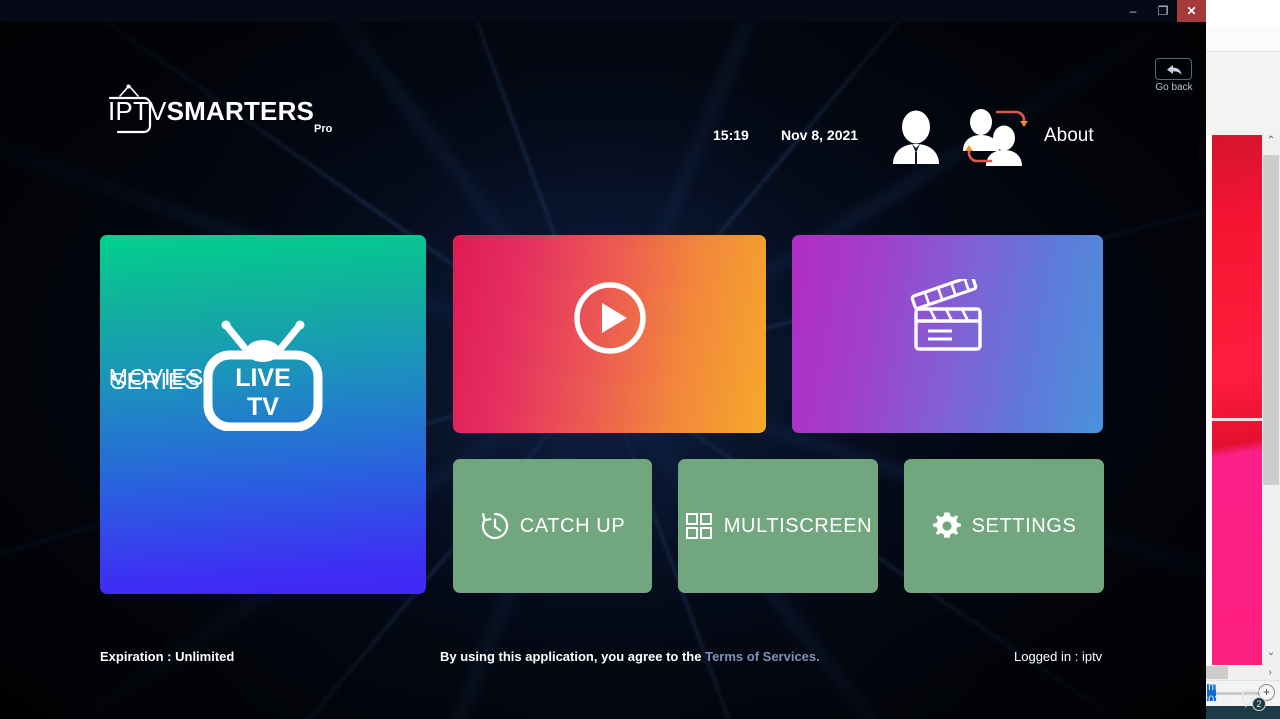 This screenshot has width=1280, height=719. I want to click on tile-catch-up-label: CATCH UP, so click(572, 525).